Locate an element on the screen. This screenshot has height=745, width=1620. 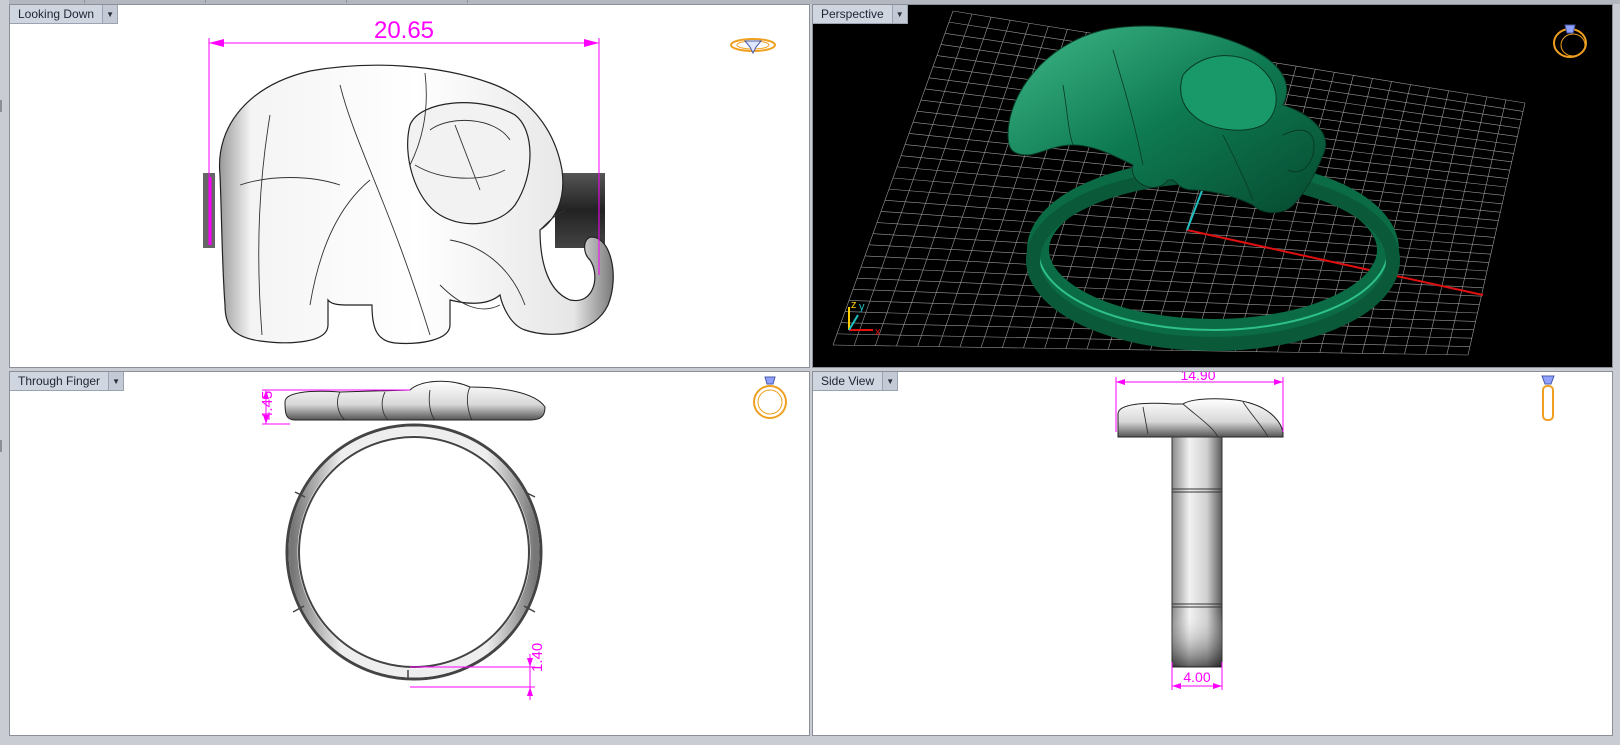
axis-gizmo: z y x is located at coordinates (864, 318).